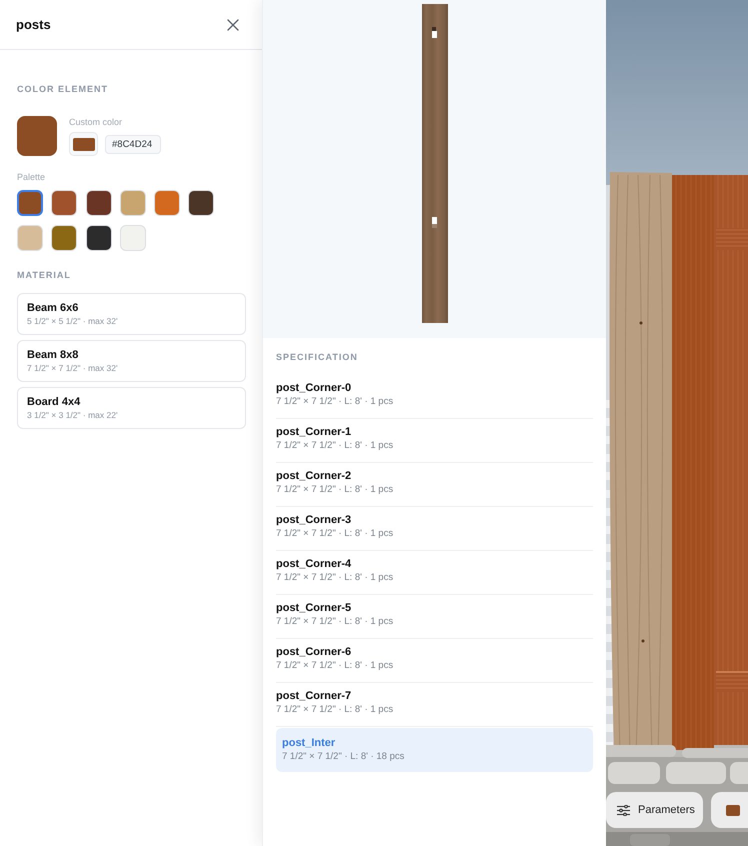 The height and width of the screenshot is (846, 748). I want to click on hex-color-field: #8C4D24, so click(133, 144).